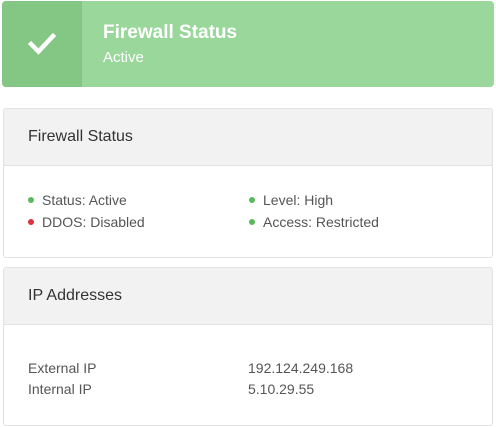  I want to click on status-item-label: Status: Active, so click(84, 200).